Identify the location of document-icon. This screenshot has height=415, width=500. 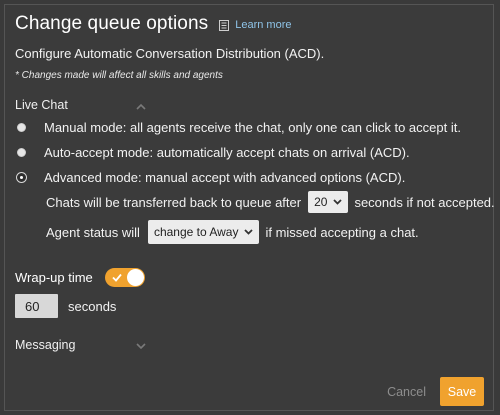
(224, 25).